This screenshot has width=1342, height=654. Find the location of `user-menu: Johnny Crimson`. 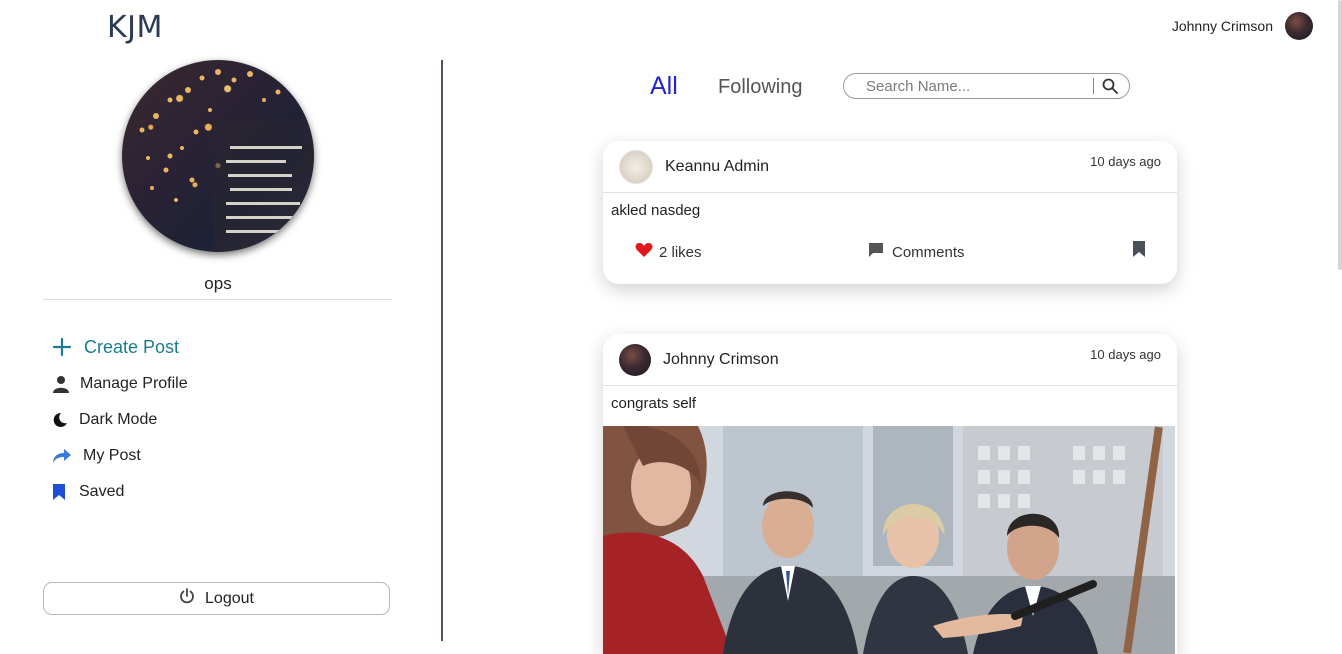

user-menu: Johnny Crimson is located at coordinates (1242, 26).